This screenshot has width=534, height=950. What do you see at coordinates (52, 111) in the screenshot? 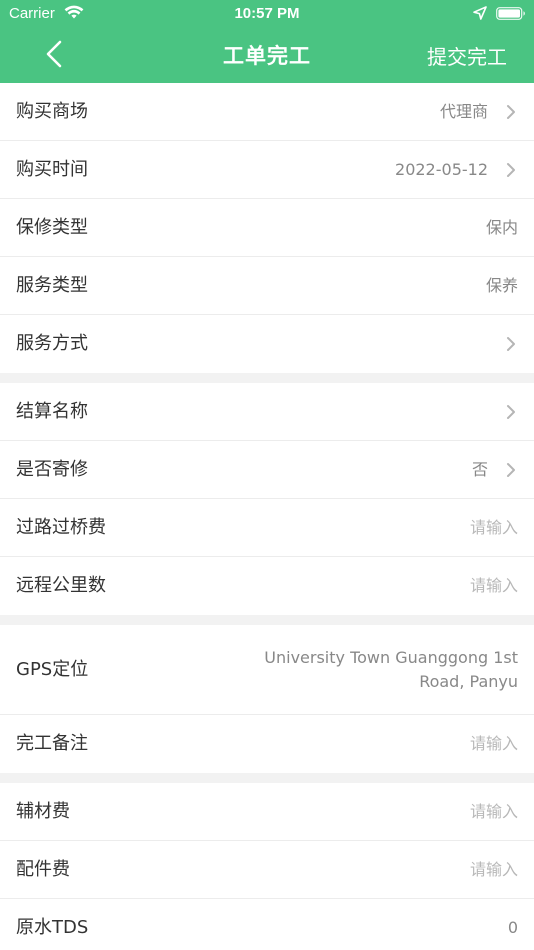
I see `store-label: 购买商场` at bounding box center [52, 111].